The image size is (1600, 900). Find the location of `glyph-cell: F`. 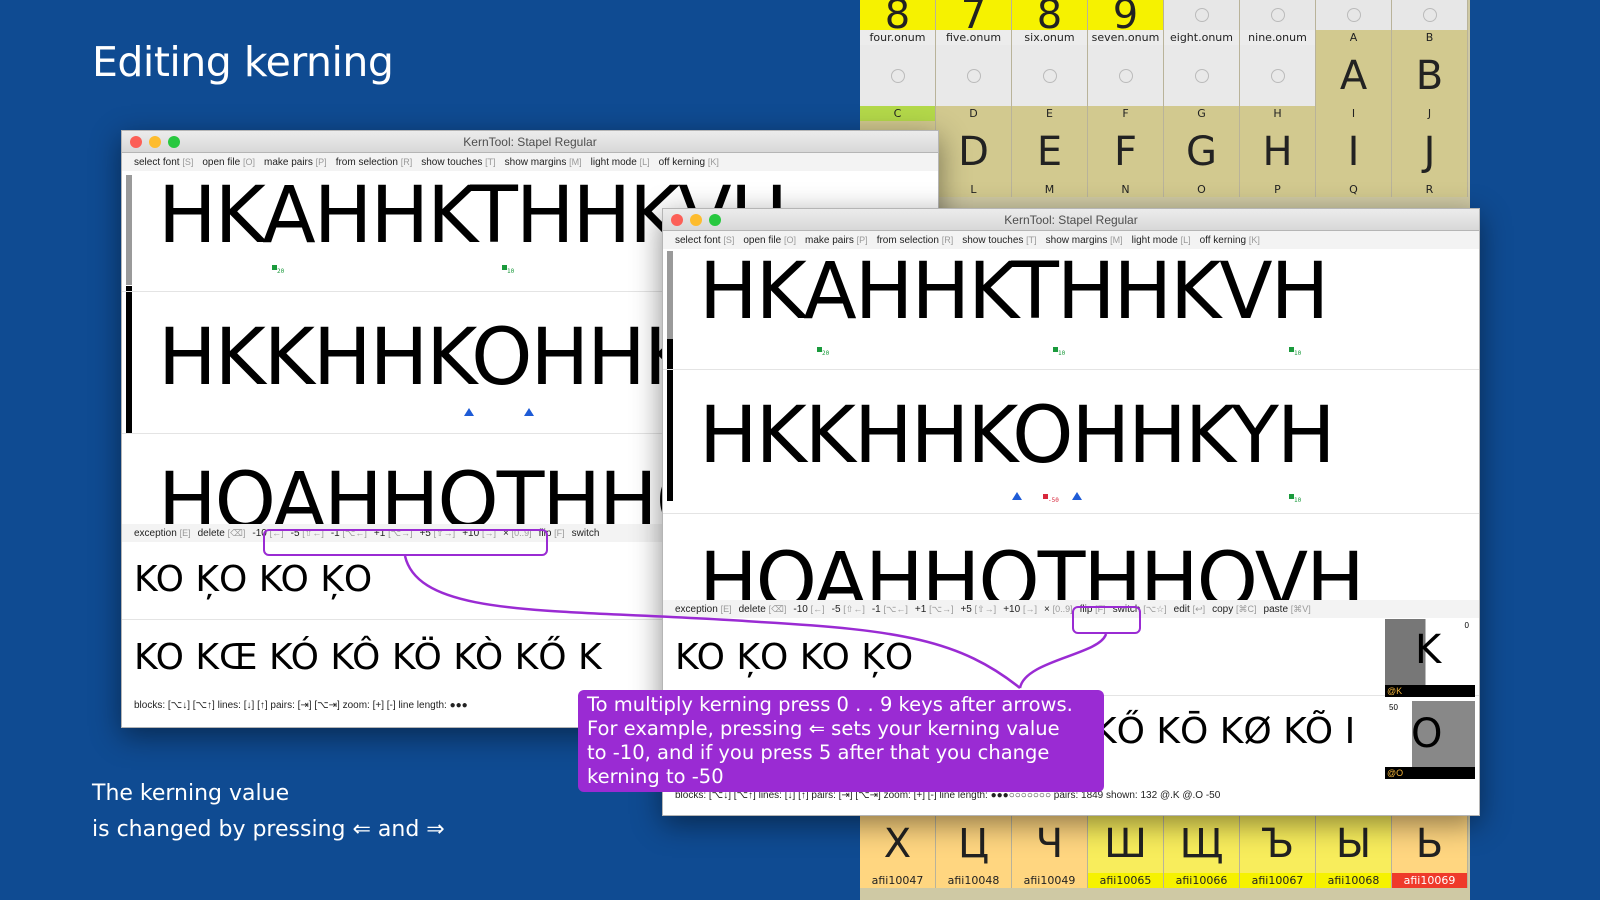

glyph-cell: F is located at coordinates (1126, 151).